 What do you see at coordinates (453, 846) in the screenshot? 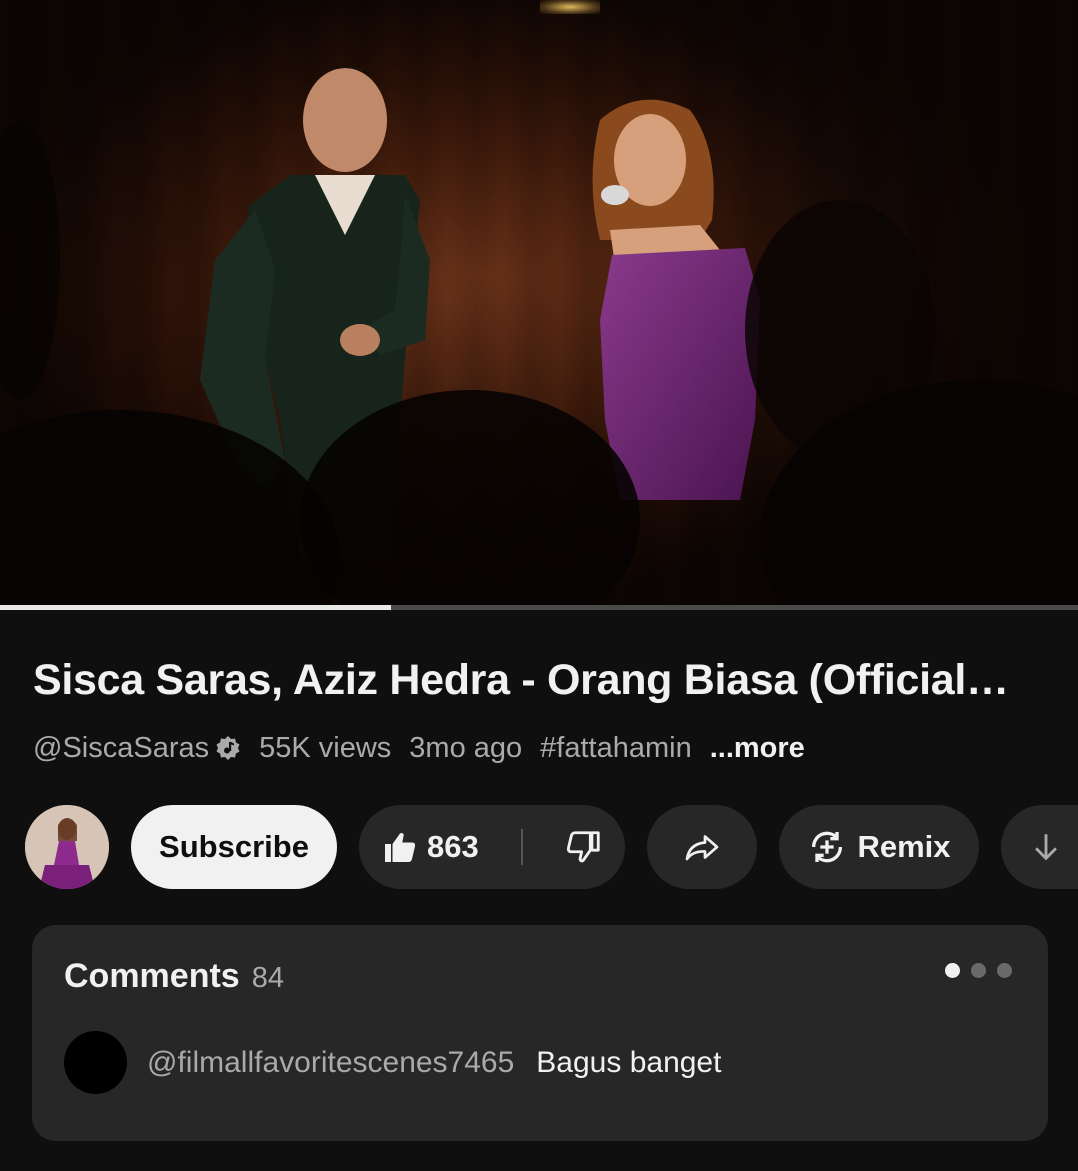
I see `like-count: 863` at bounding box center [453, 846].